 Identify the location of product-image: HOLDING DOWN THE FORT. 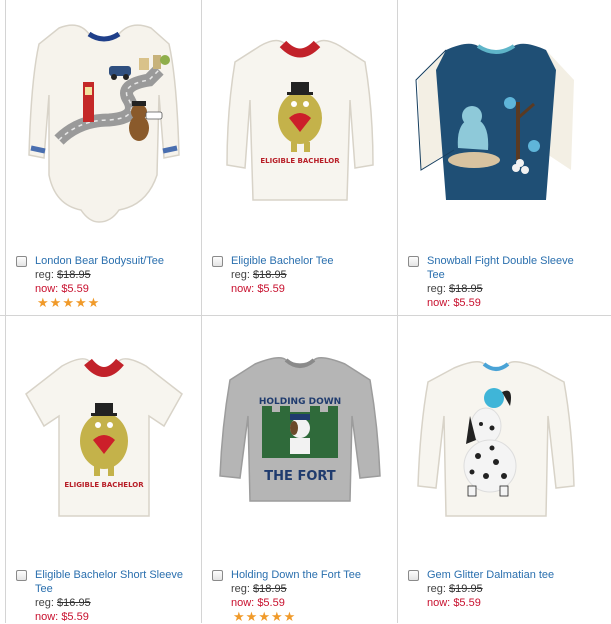
(299, 432).